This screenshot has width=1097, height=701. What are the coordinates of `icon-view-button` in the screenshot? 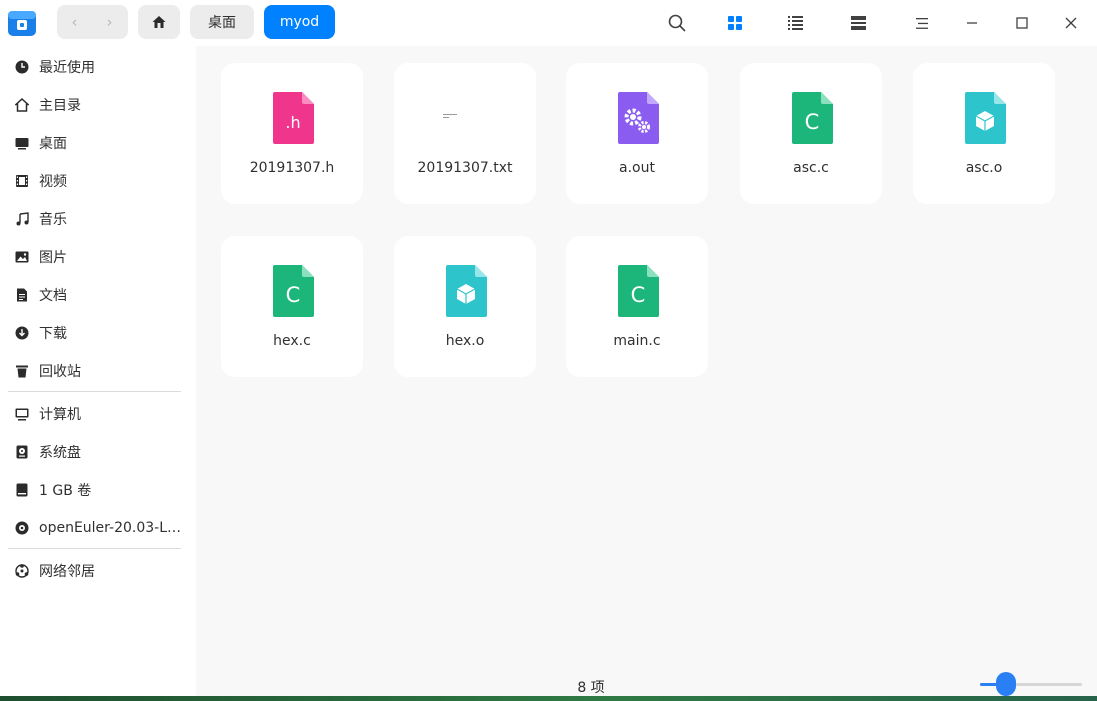 It's located at (735, 23).